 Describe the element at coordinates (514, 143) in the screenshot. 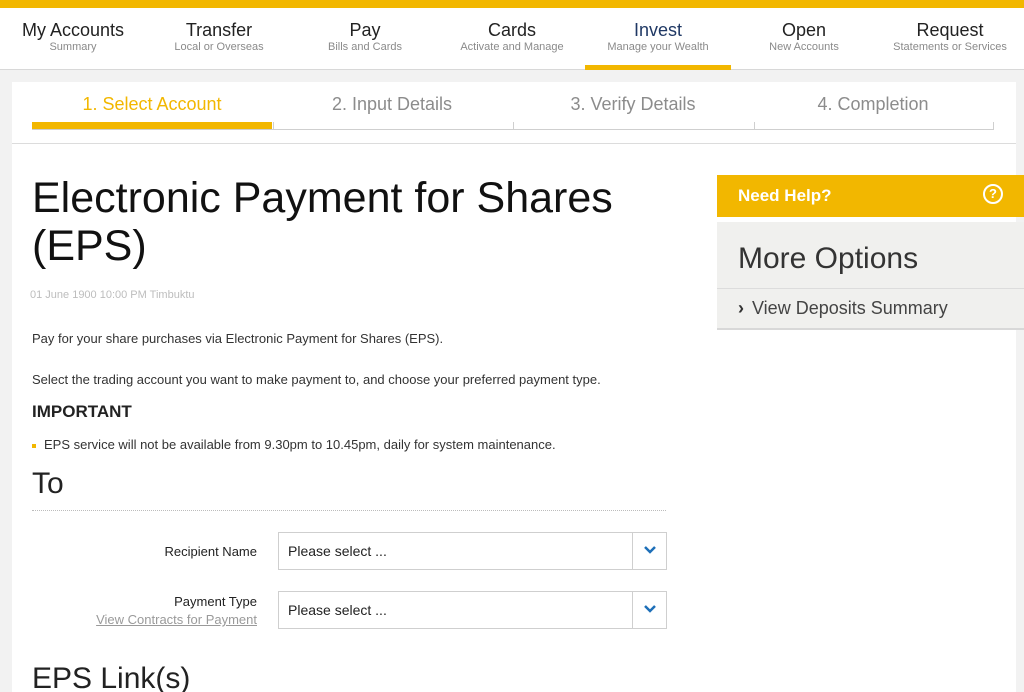

I see `header-separator` at that location.